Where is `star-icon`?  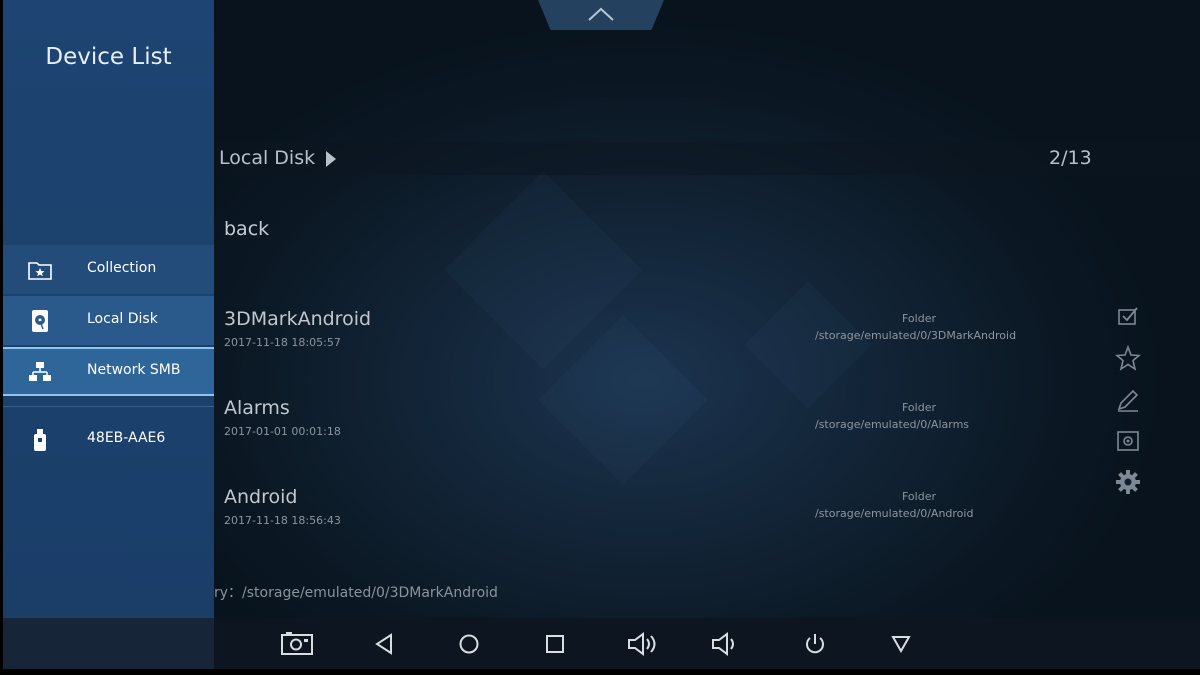
star-icon is located at coordinates (1128, 358).